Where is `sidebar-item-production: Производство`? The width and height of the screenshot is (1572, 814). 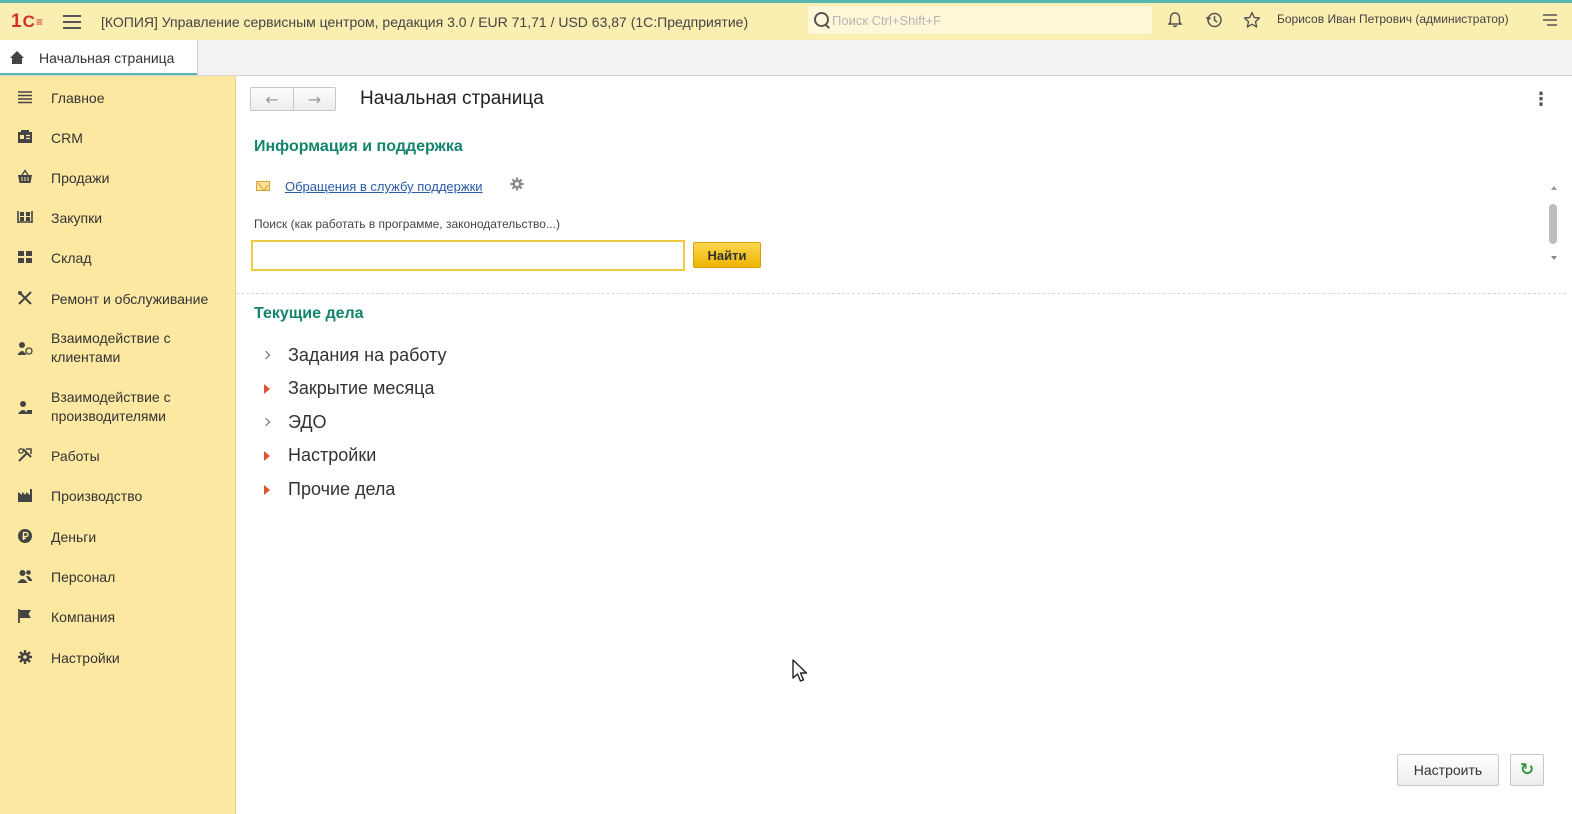
sidebar-item-production: Производство is located at coordinates (118, 496).